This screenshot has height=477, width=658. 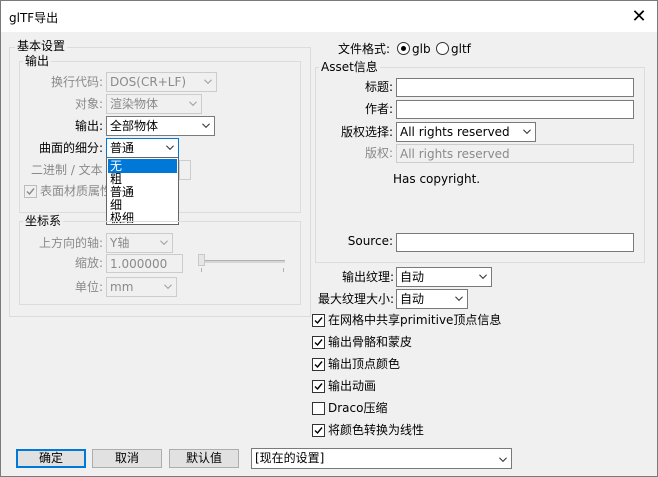 I want to click on max-texture-size-label: 最大纹理大小:, so click(x=355, y=299).